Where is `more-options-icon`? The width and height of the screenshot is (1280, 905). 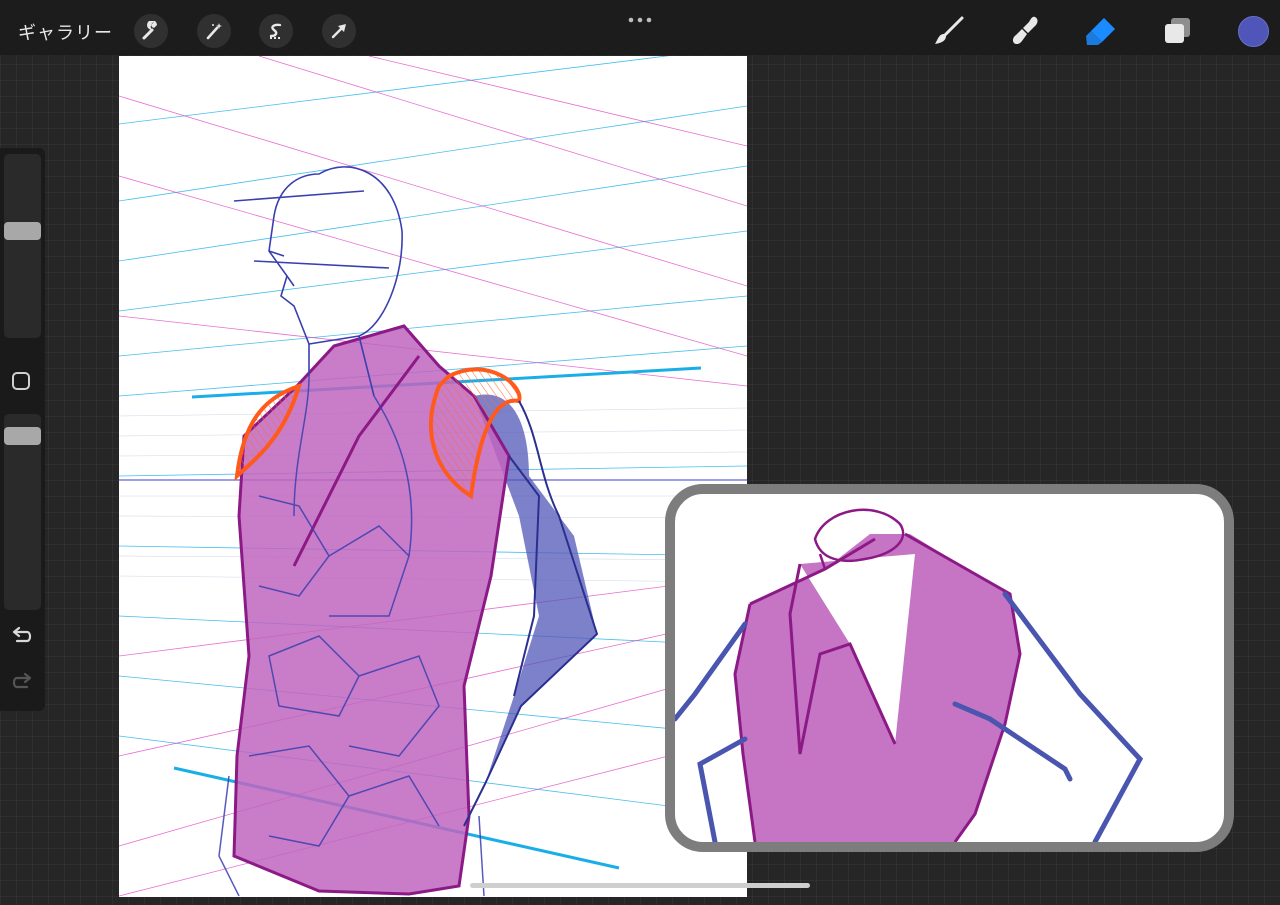 more-options-icon is located at coordinates (640, 20).